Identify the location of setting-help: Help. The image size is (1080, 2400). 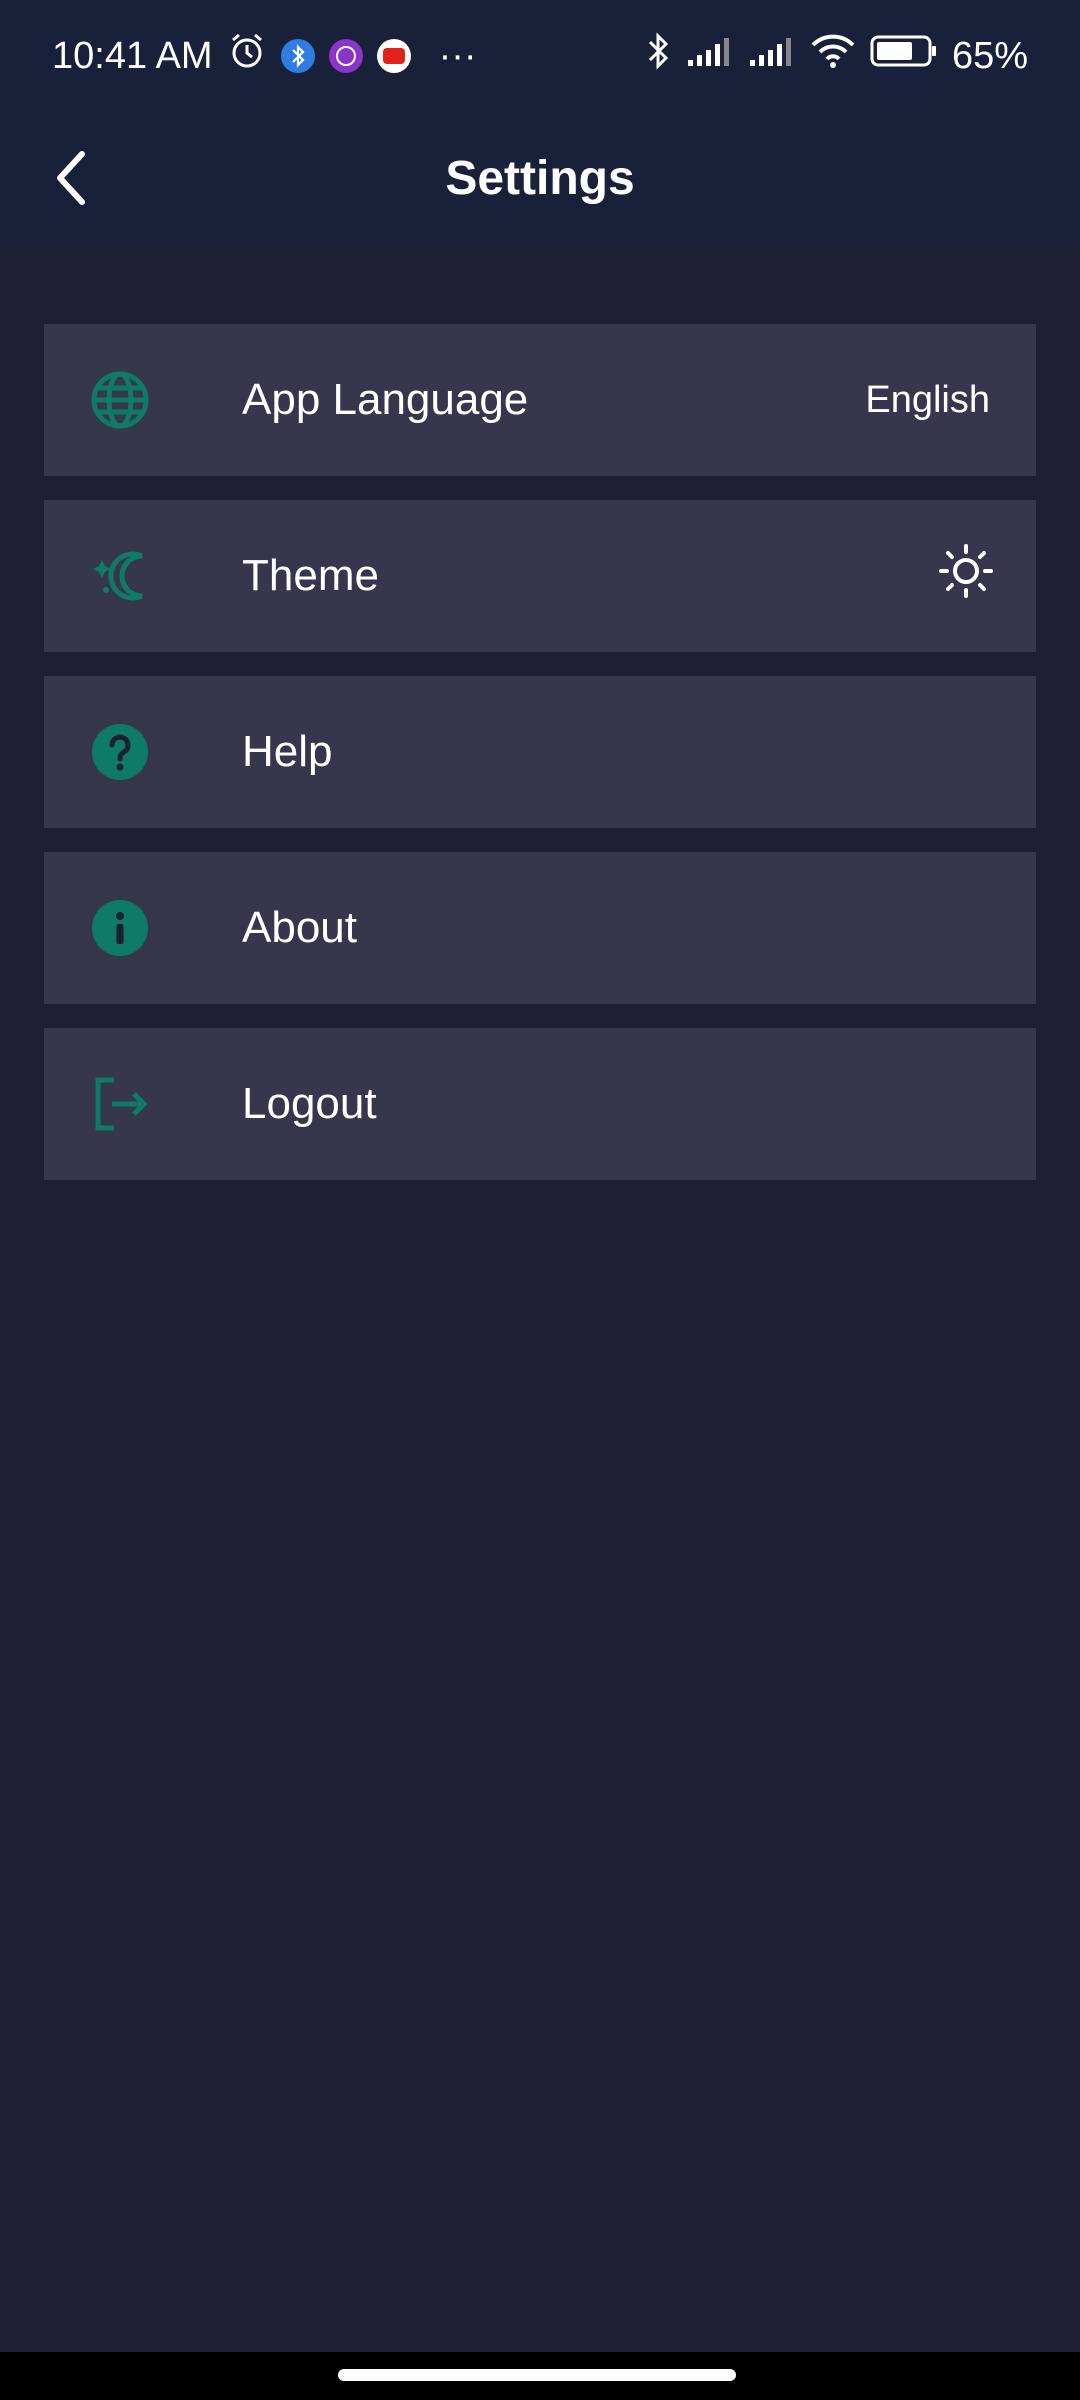
(540, 752).